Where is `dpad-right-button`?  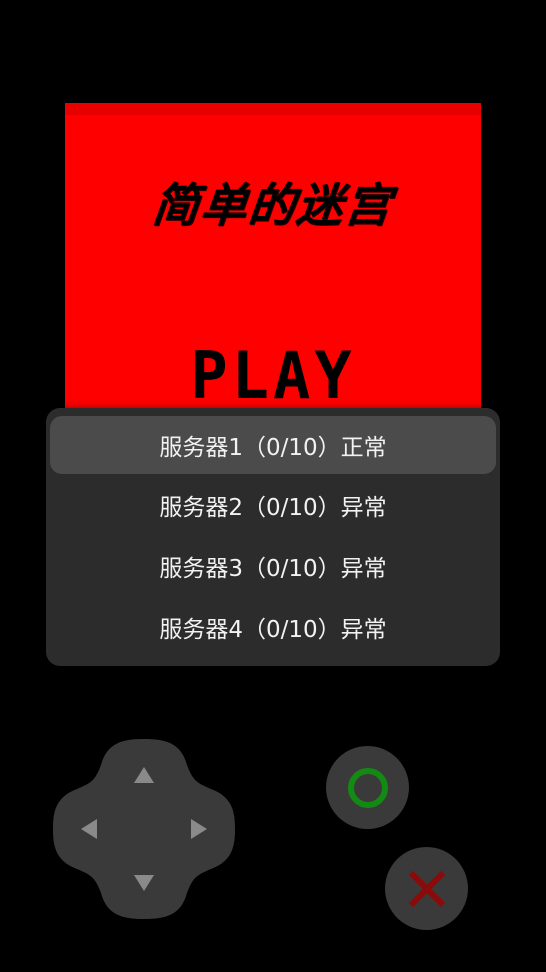 dpad-right-button is located at coordinates (199, 829).